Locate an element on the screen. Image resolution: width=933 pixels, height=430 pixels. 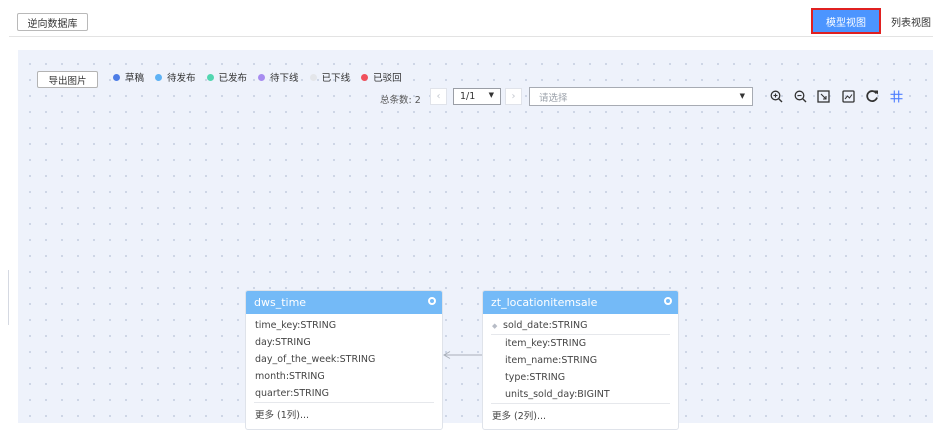
model-view-button: 模型视图 is located at coordinates (846, 21).